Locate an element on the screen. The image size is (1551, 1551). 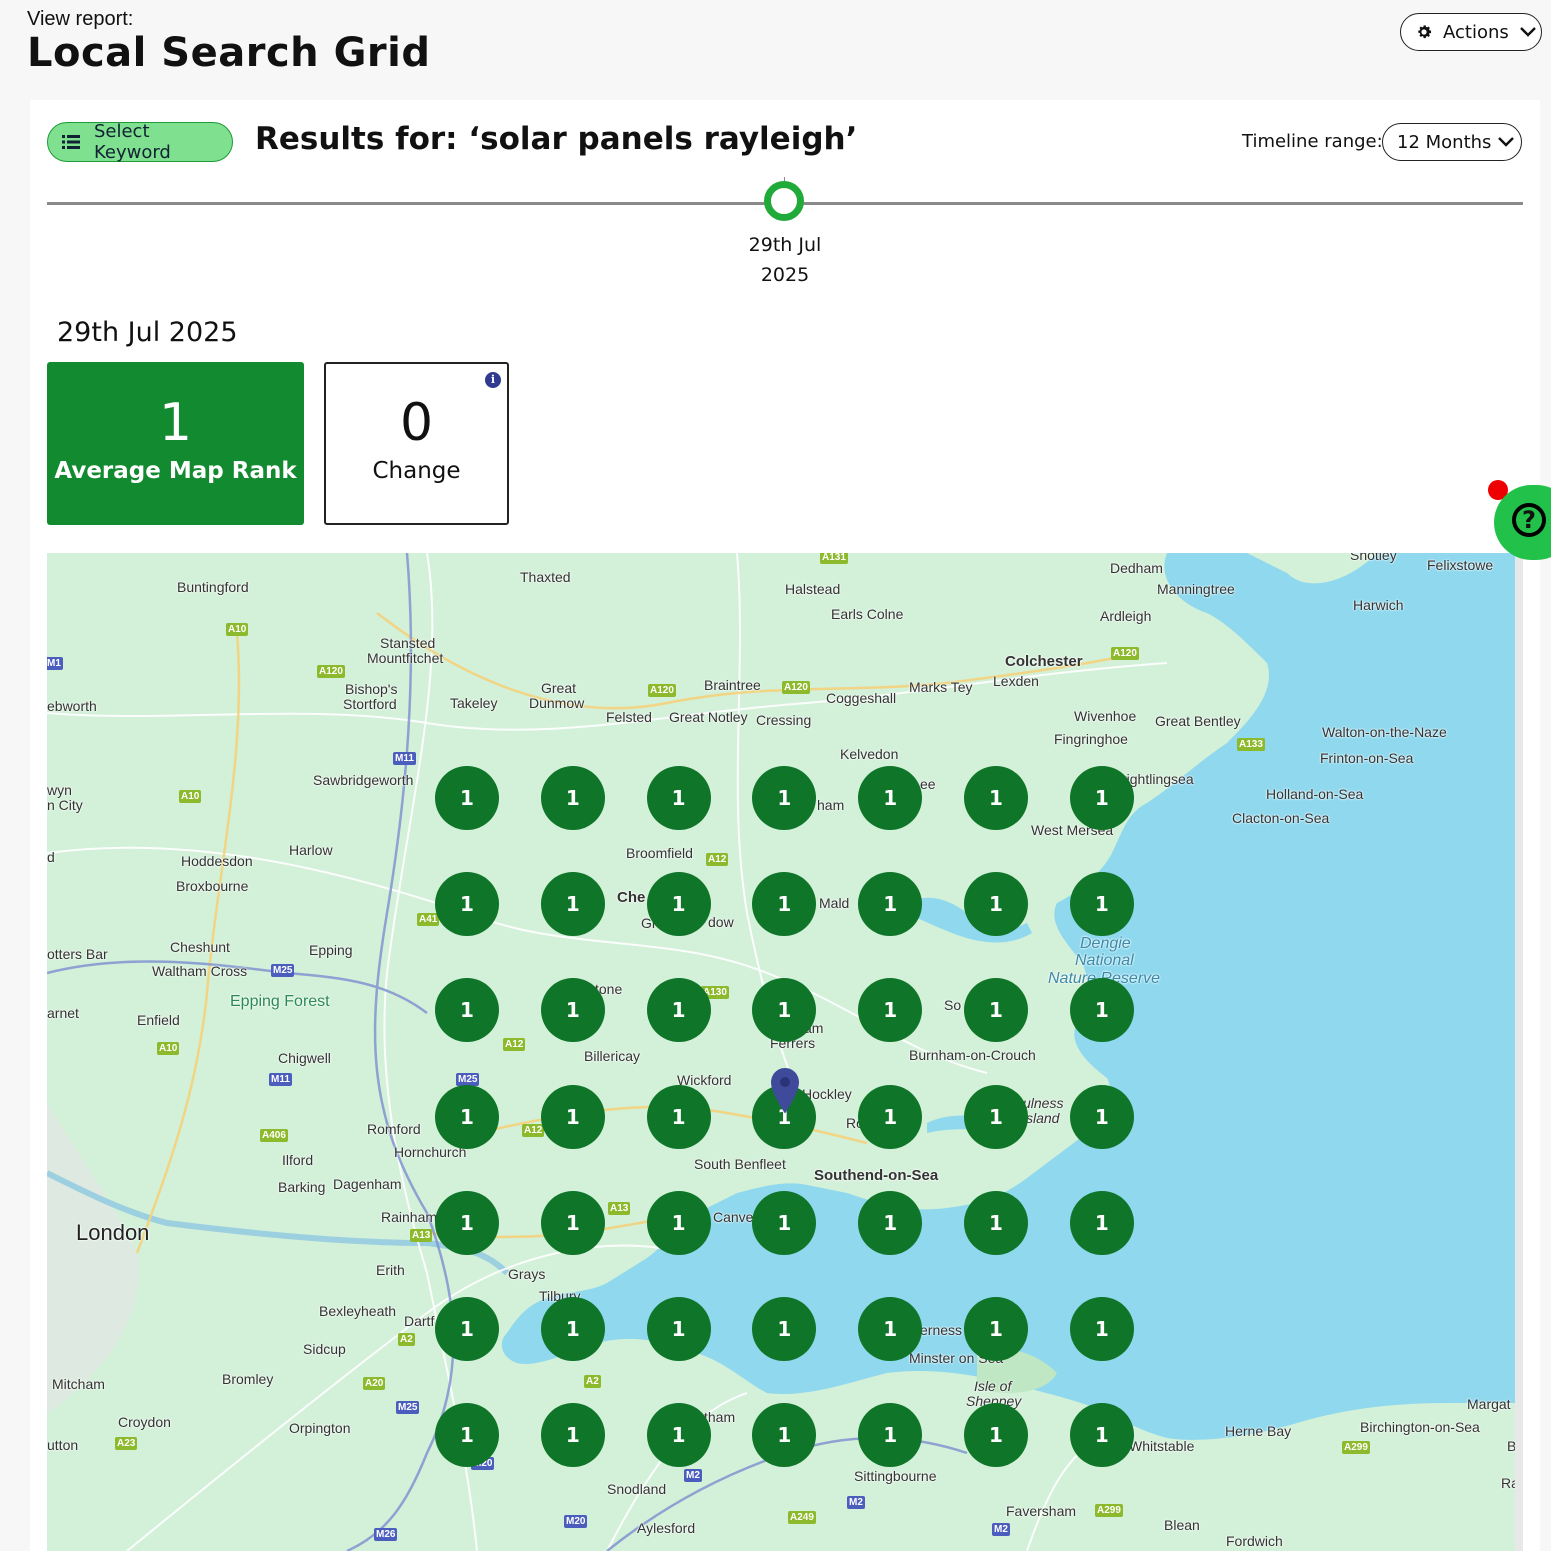
map-place: utton is located at coordinates (63, 1445).